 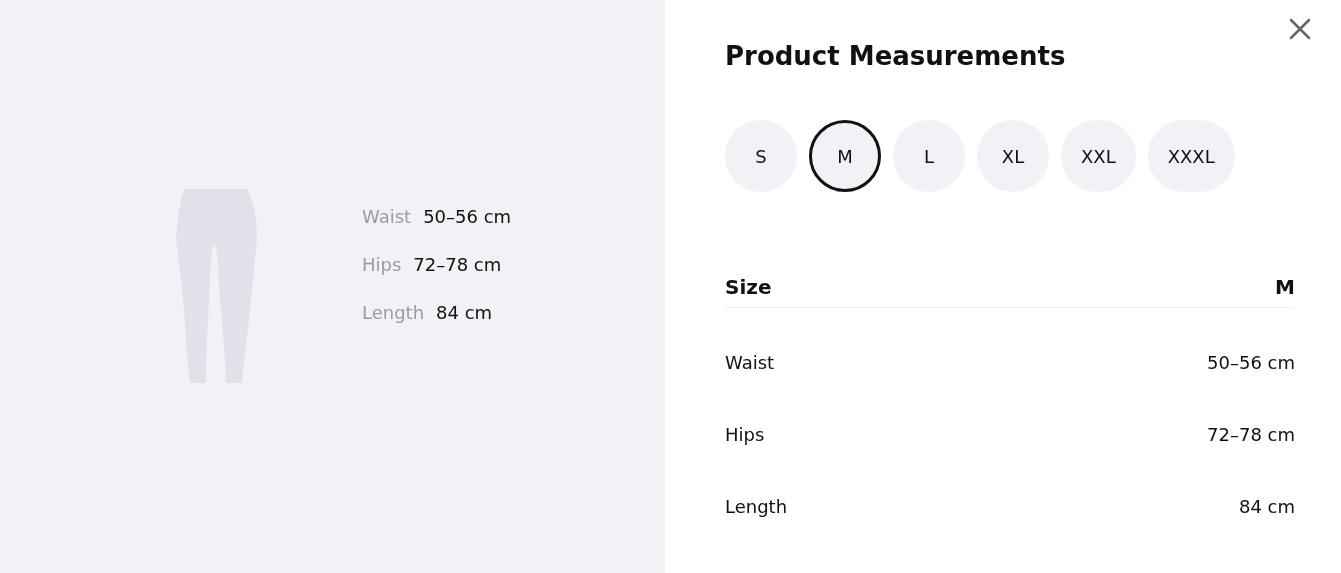 What do you see at coordinates (1300, 29) in the screenshot?
I see `close-icon` at bounding box center [1300, 29].